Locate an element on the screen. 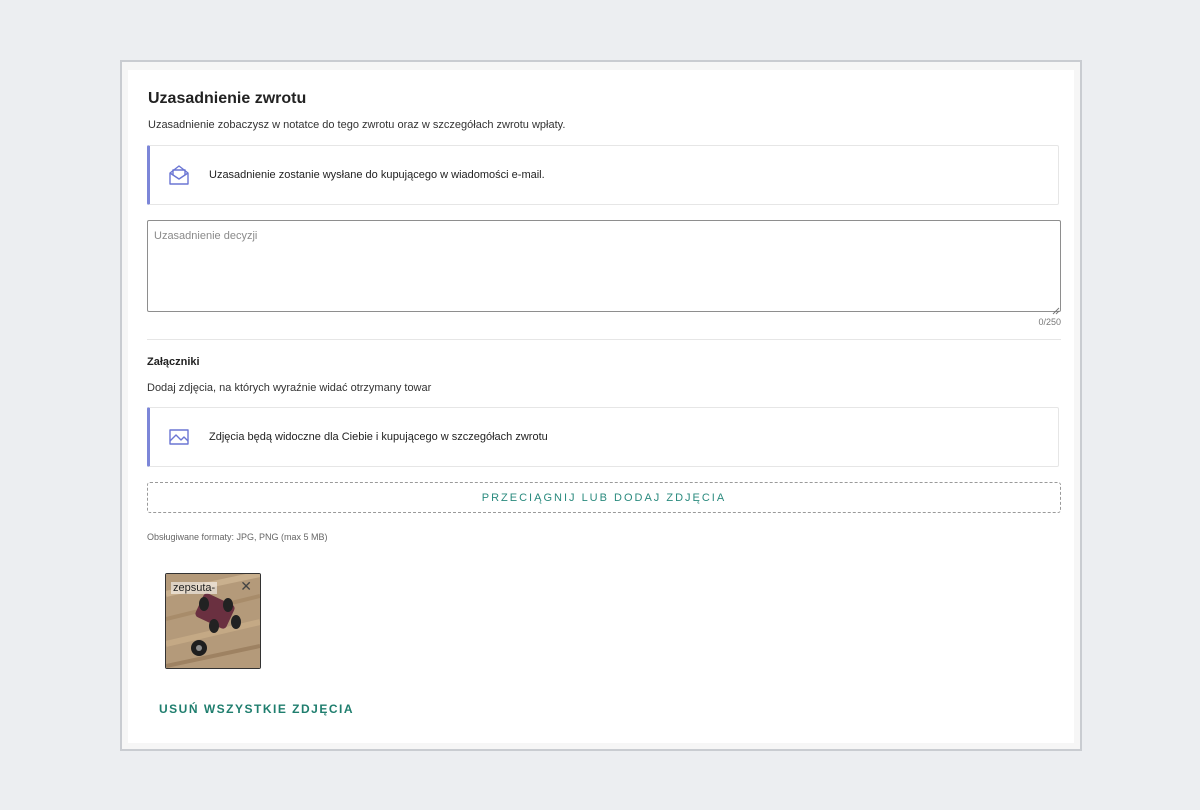  character-counter: 0/250 is located at coordinates (1049, 322).